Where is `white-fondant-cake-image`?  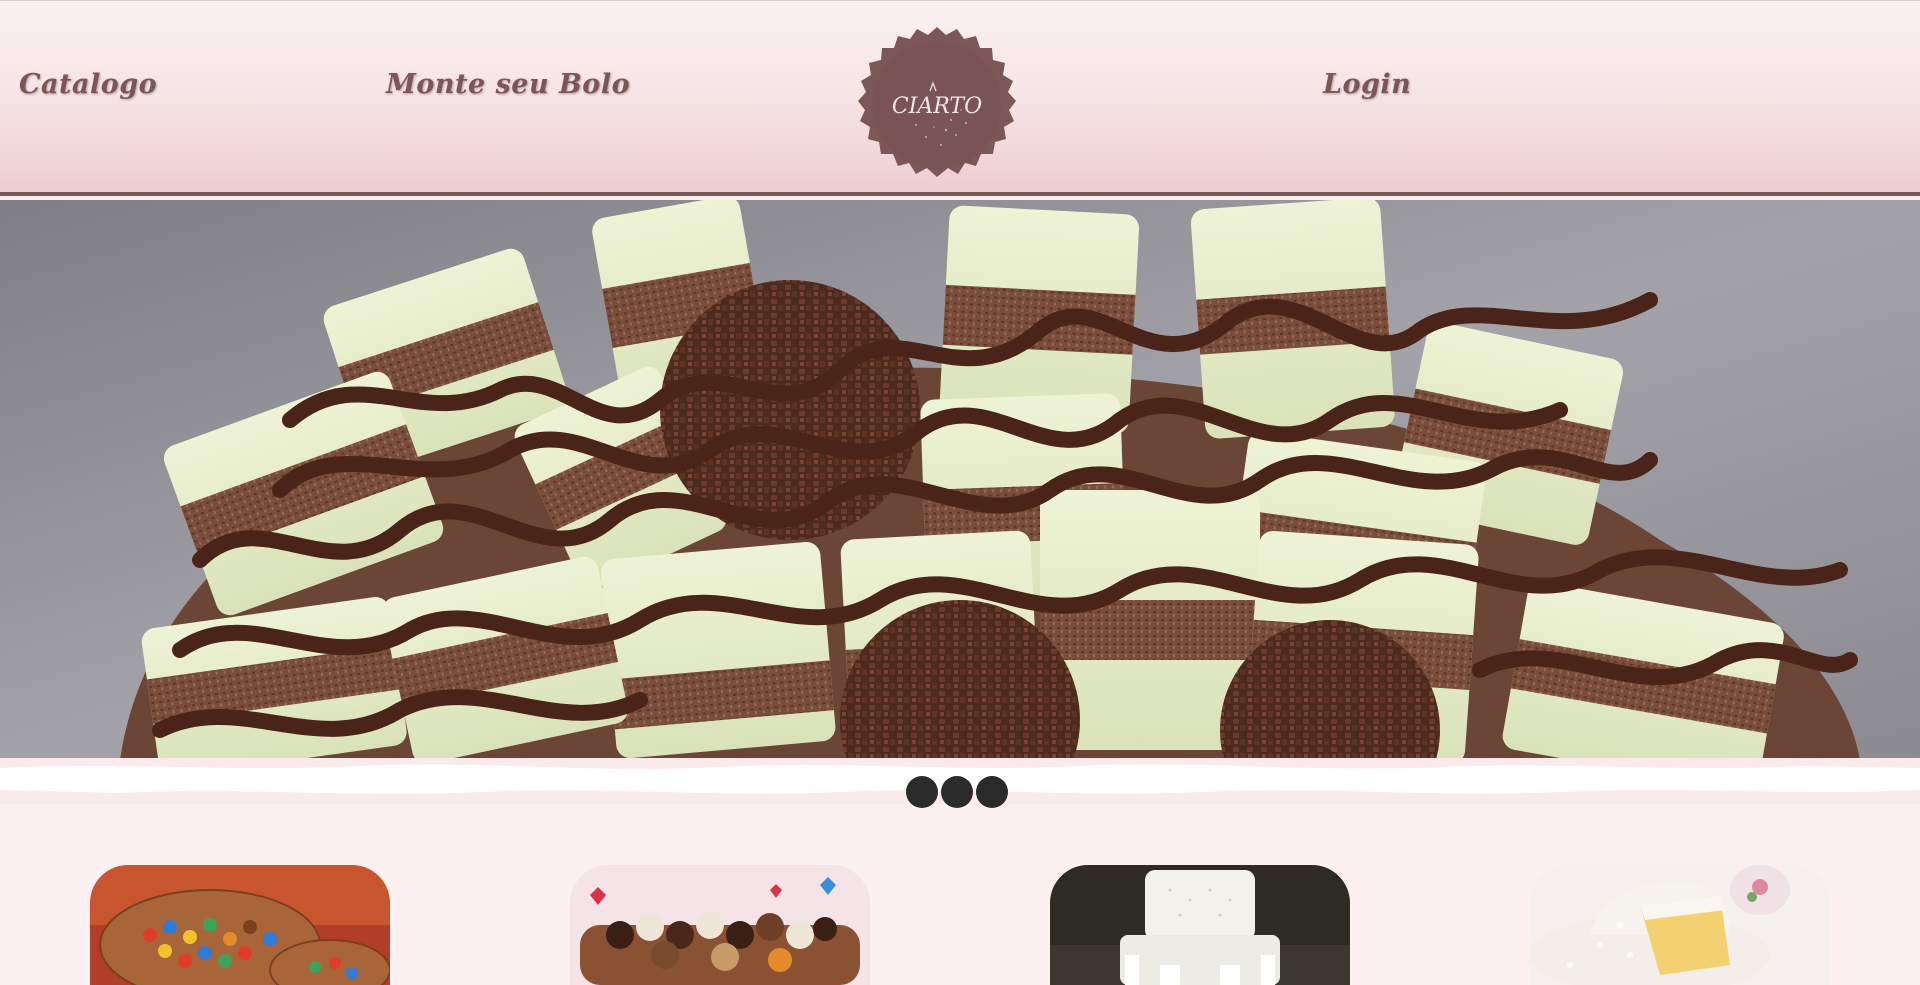 white-fondant-cake-image is located at coordinates (1200, 925).